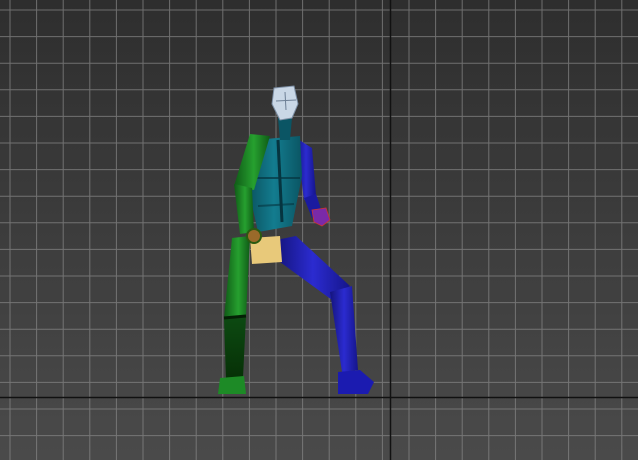 The height and width of the screenshot is (460, 638). I want to click on left-foot, so click(232, 385).